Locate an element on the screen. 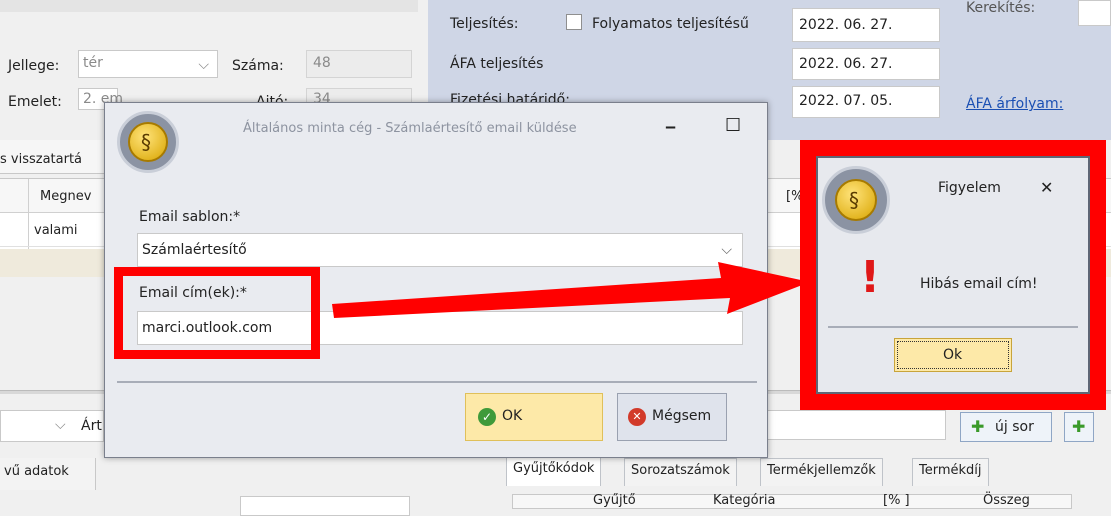 The image size is (1111, 516). dialog-separator is located at coordinates (437, 382).